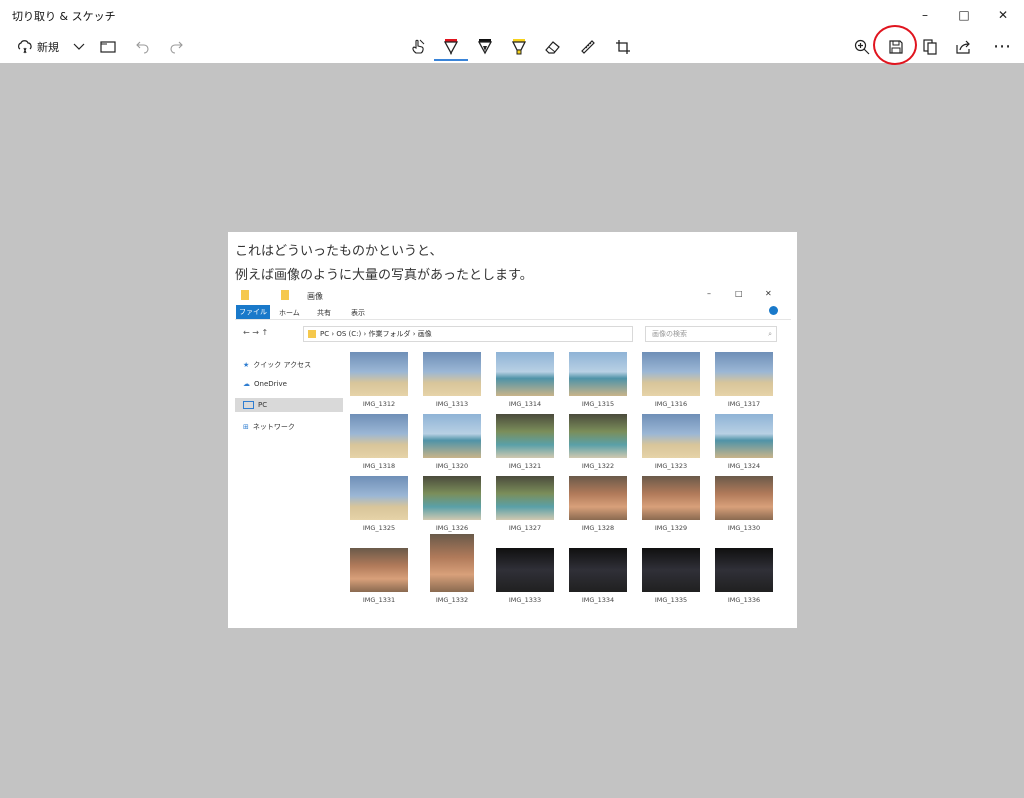 The image size is (1024, 798). Describe the element at coordinates (452, 528) in the screenshot. I see `thumbnail-caption: IMG_1326` at that location.